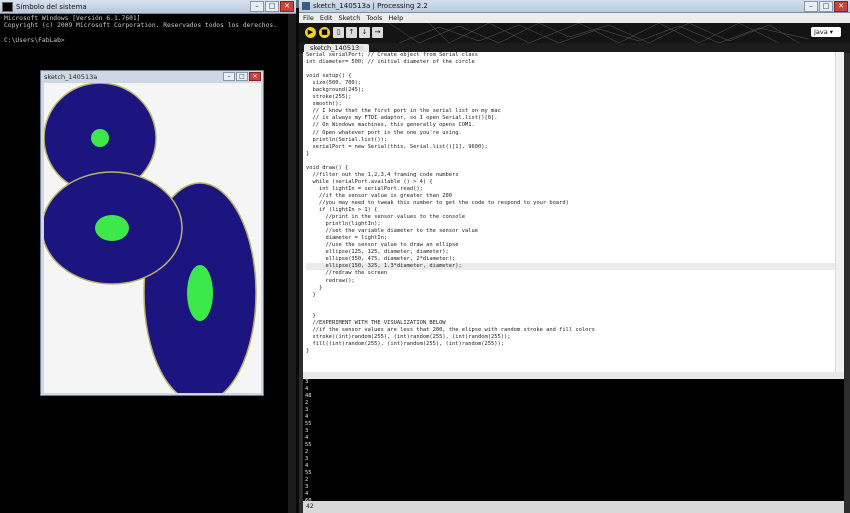  What do you see at coordinates (575, 90) in the screenshot?
I see `code-line: background(245);` at bounding box center [575, 90].